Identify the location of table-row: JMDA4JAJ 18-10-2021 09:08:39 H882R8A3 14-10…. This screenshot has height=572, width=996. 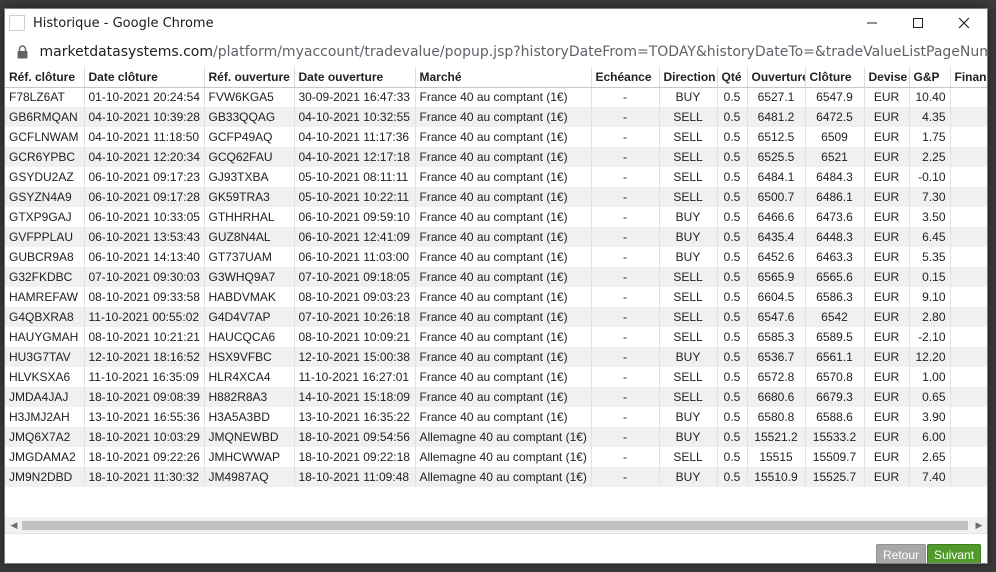
(496, 397).